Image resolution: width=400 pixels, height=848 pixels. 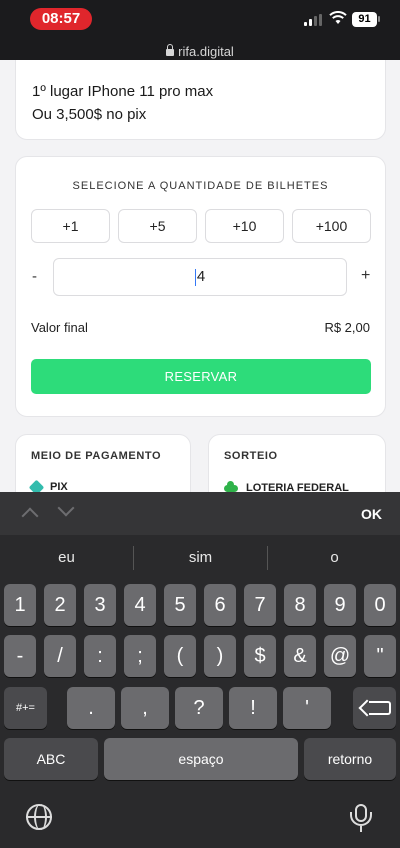 I want to click on wifi-icon, so click(x=338, y=17).